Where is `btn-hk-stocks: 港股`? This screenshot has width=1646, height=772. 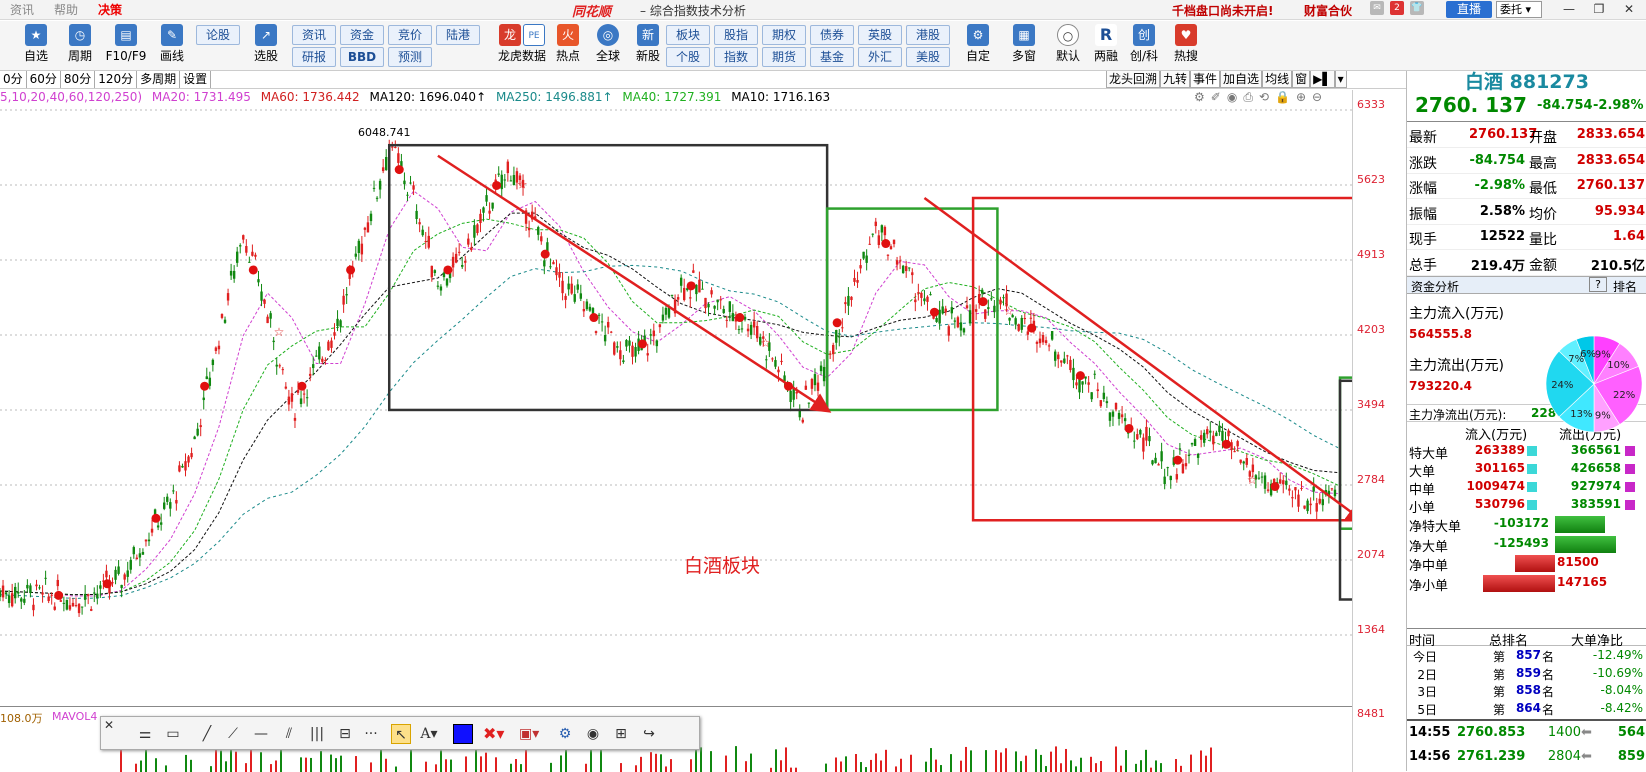 btn-hk-stocks: 港股 is located at coordinates (928, 35).